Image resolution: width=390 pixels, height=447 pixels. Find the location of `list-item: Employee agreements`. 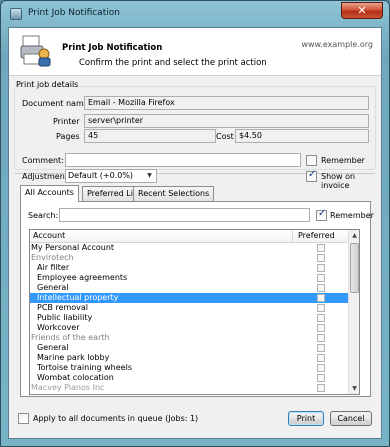

list-item: Employee agreements is located at coordinates (189, 278).